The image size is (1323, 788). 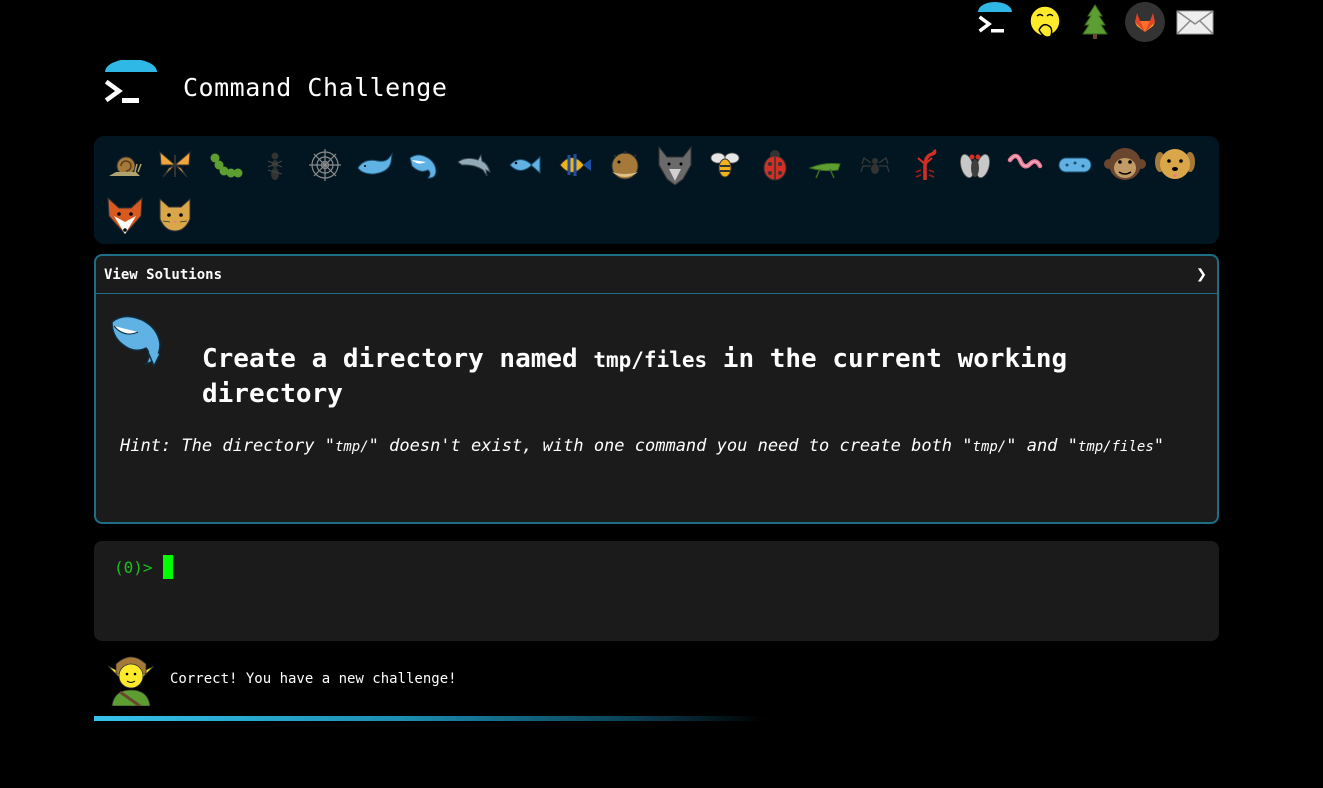 What do you see at coordinates (1201, 274) in the screenshot?
I see `chevron-right-icon: ❯` at bounding box center [1201, 274].